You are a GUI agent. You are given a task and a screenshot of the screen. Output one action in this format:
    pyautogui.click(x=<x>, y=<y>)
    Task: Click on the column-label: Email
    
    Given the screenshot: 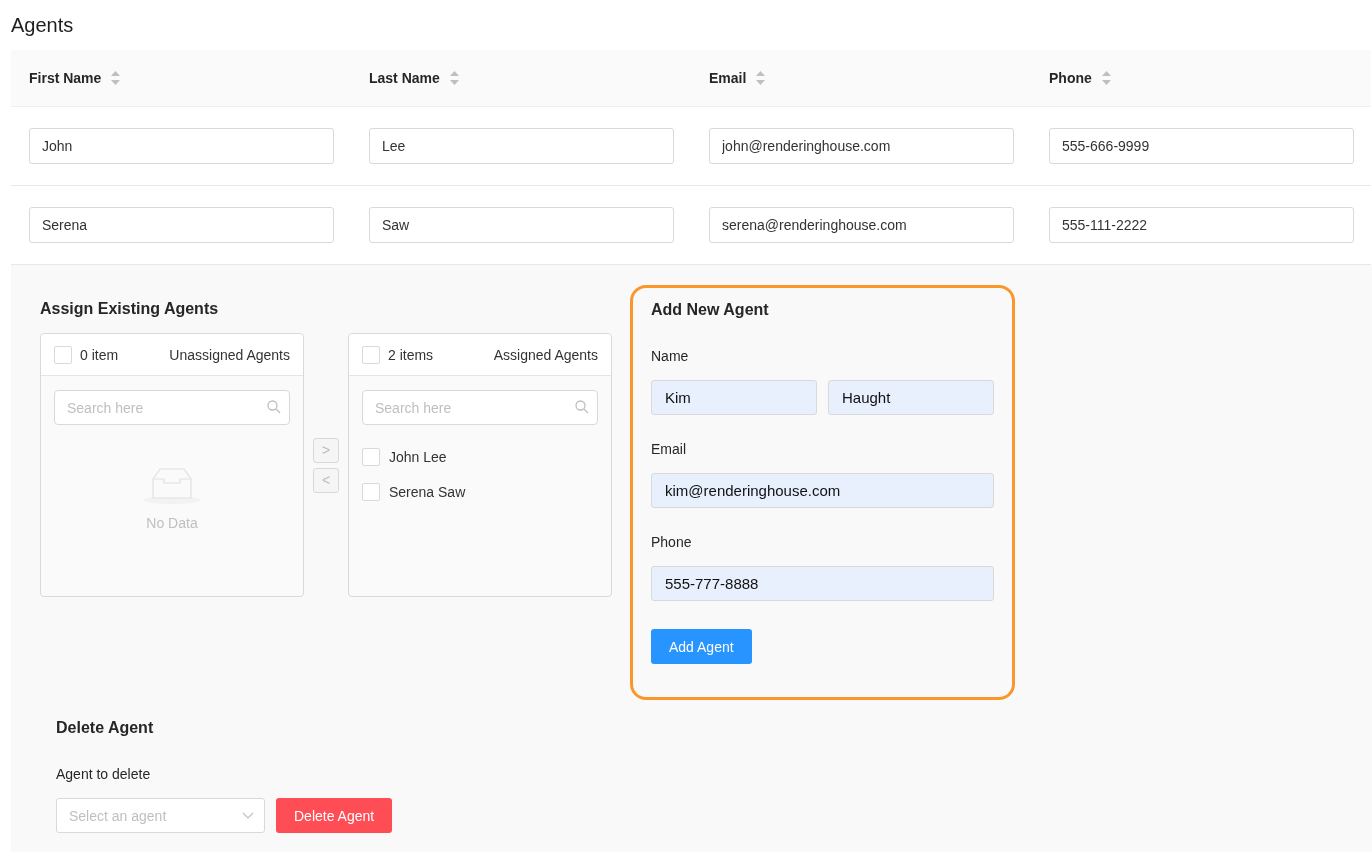 What is the action you would take?
    pyautogui.click(x=728, y=78)
    